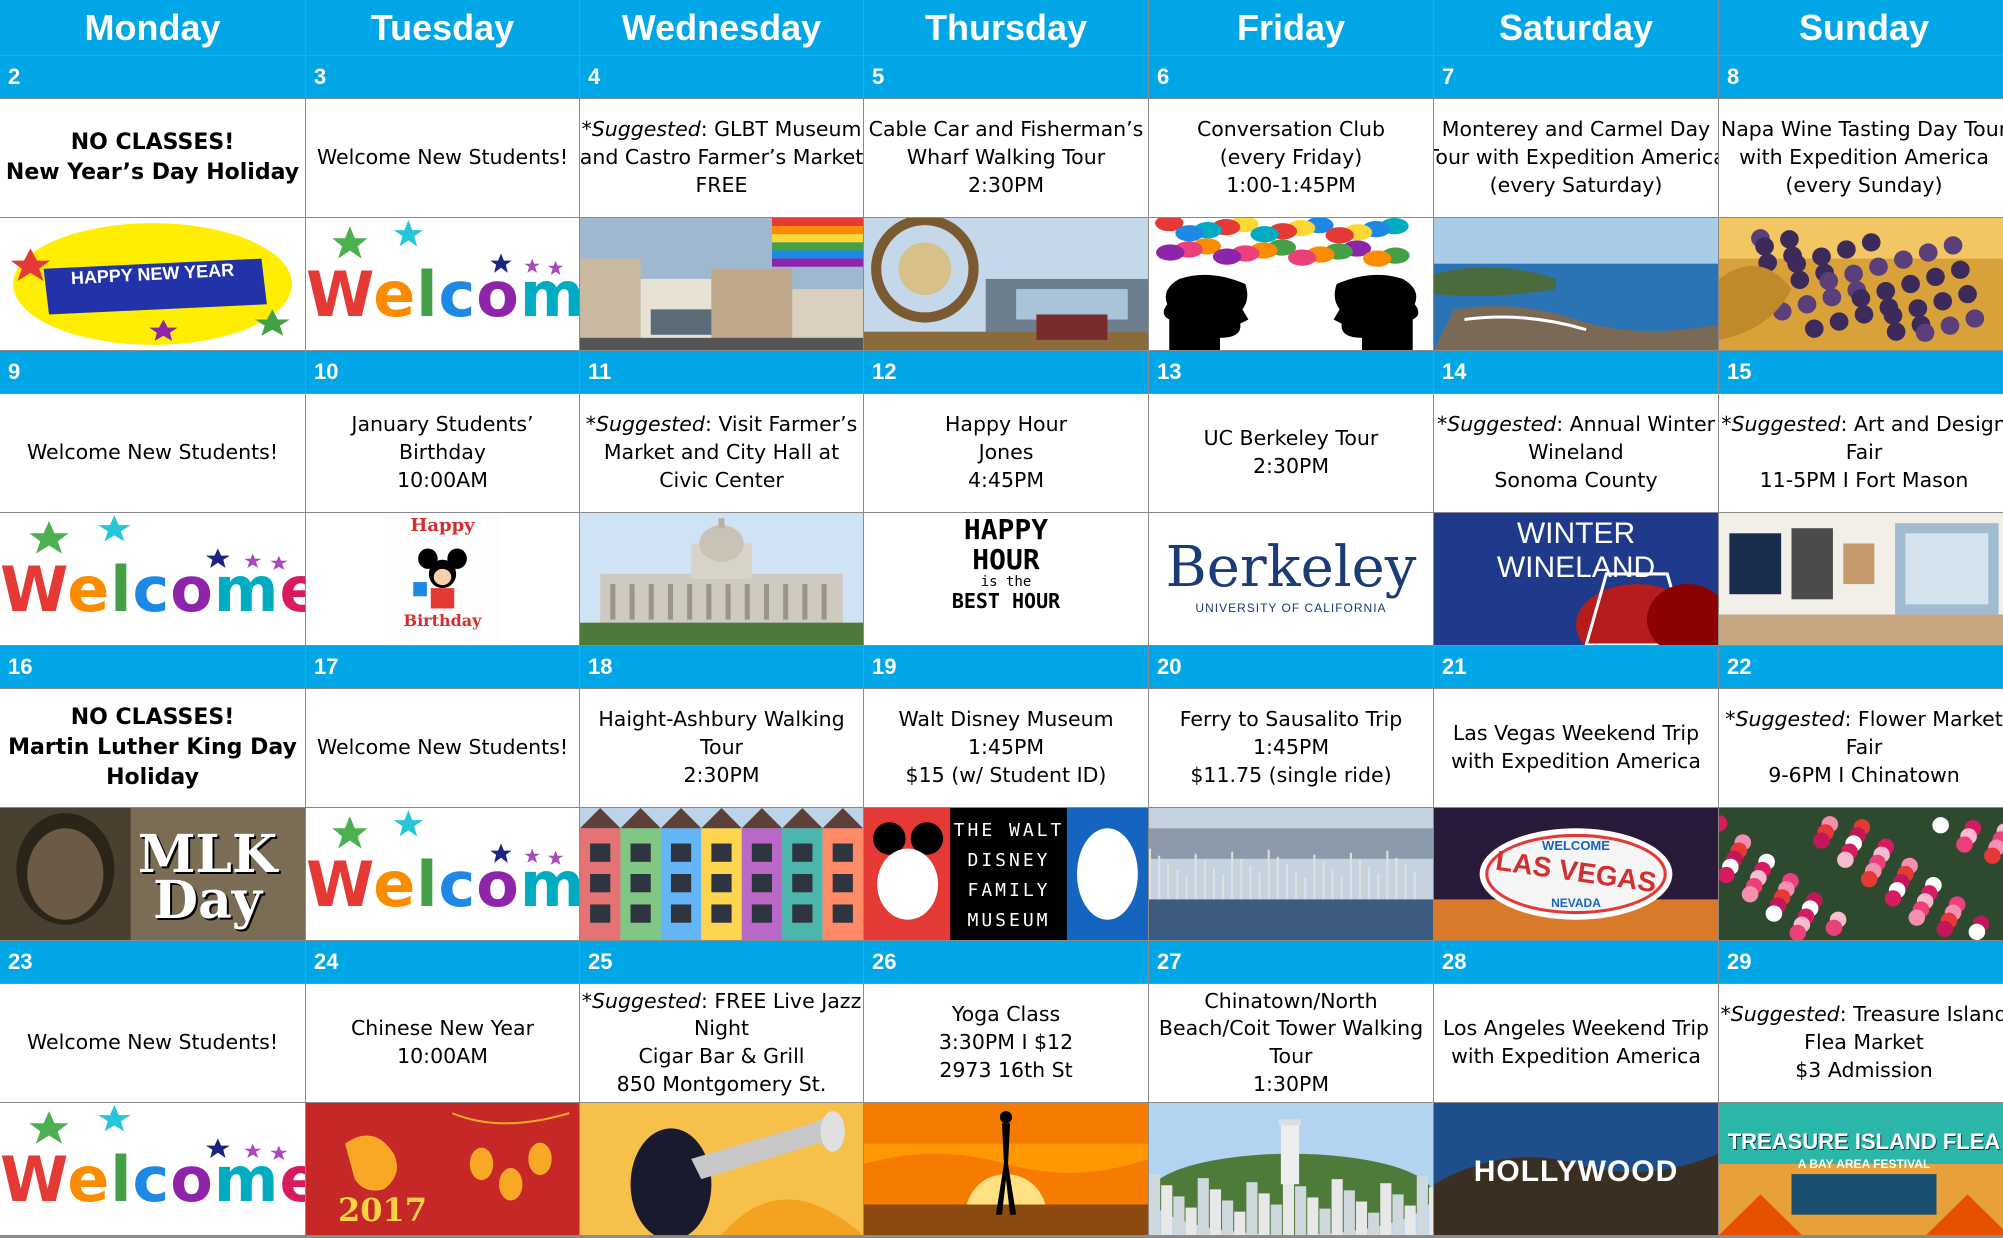 This screenshot has height=1238, width=2003. Describe the element at coordinates (1006, 372) in the screenshot. I see `date-number: 12` at that location.